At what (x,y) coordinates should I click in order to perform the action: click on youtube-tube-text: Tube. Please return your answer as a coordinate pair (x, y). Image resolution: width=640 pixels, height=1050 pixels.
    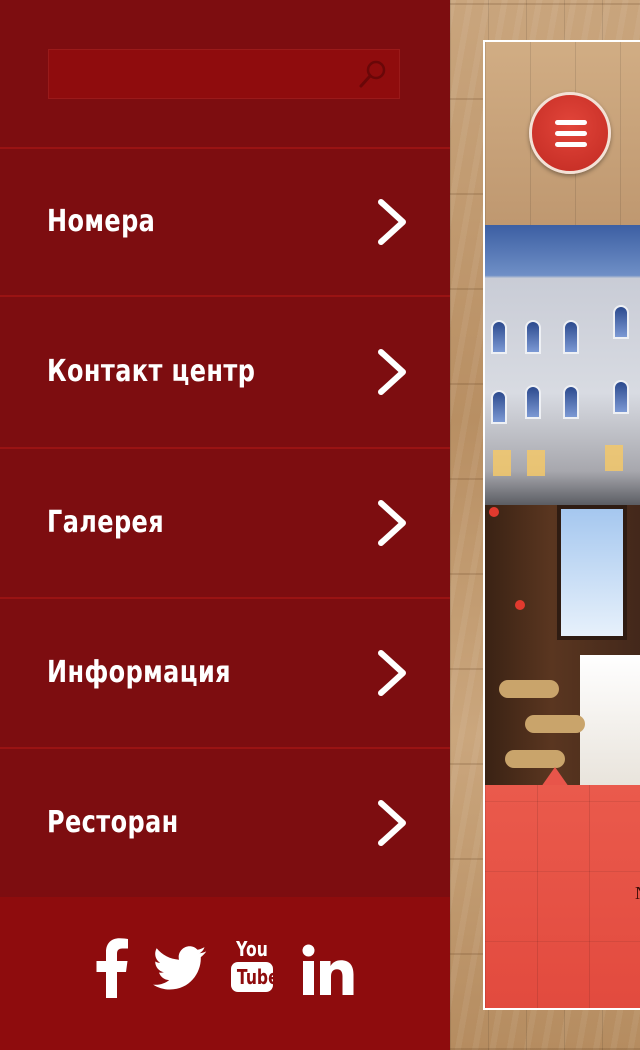
    Looking at the image, I should click on (257, 977).